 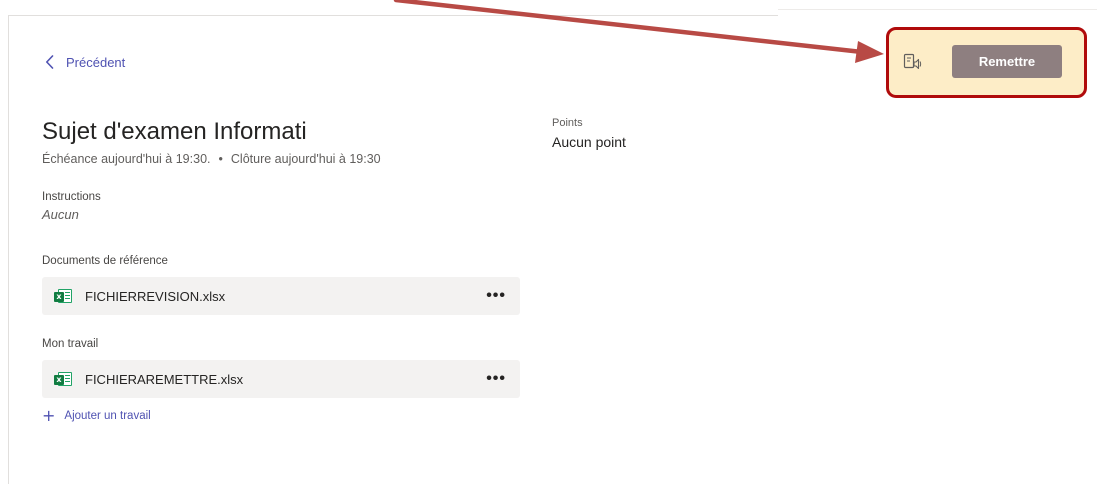 What do you see at coordinates (71, 197) in the screenshot?
I see `instructions-label: Instructions` at bounding box center [71, 197].